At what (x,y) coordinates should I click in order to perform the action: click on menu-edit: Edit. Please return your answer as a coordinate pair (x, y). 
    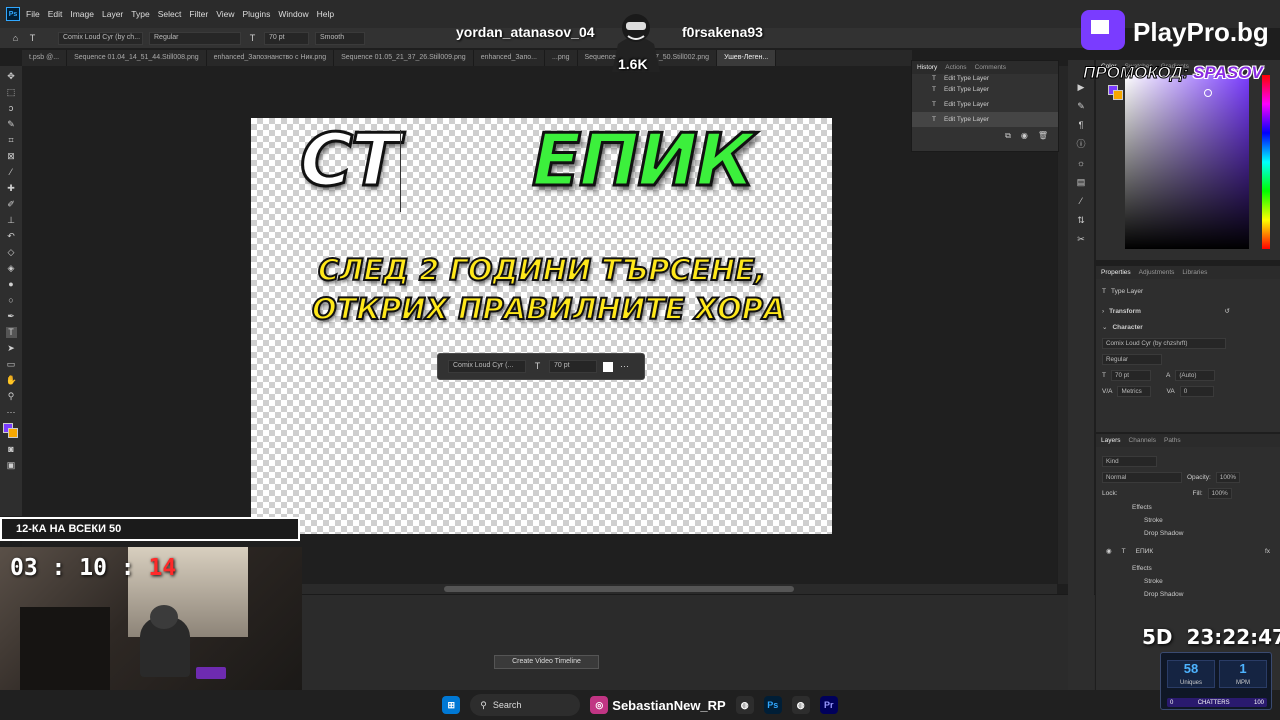
    Looking at the image, I should click on (55, 14).